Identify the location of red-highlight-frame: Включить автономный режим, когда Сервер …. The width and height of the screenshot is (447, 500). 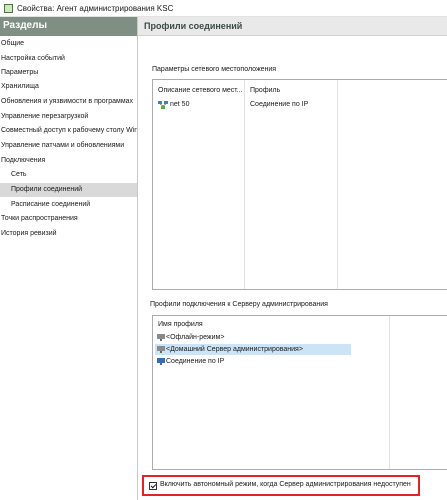
(281, 485).